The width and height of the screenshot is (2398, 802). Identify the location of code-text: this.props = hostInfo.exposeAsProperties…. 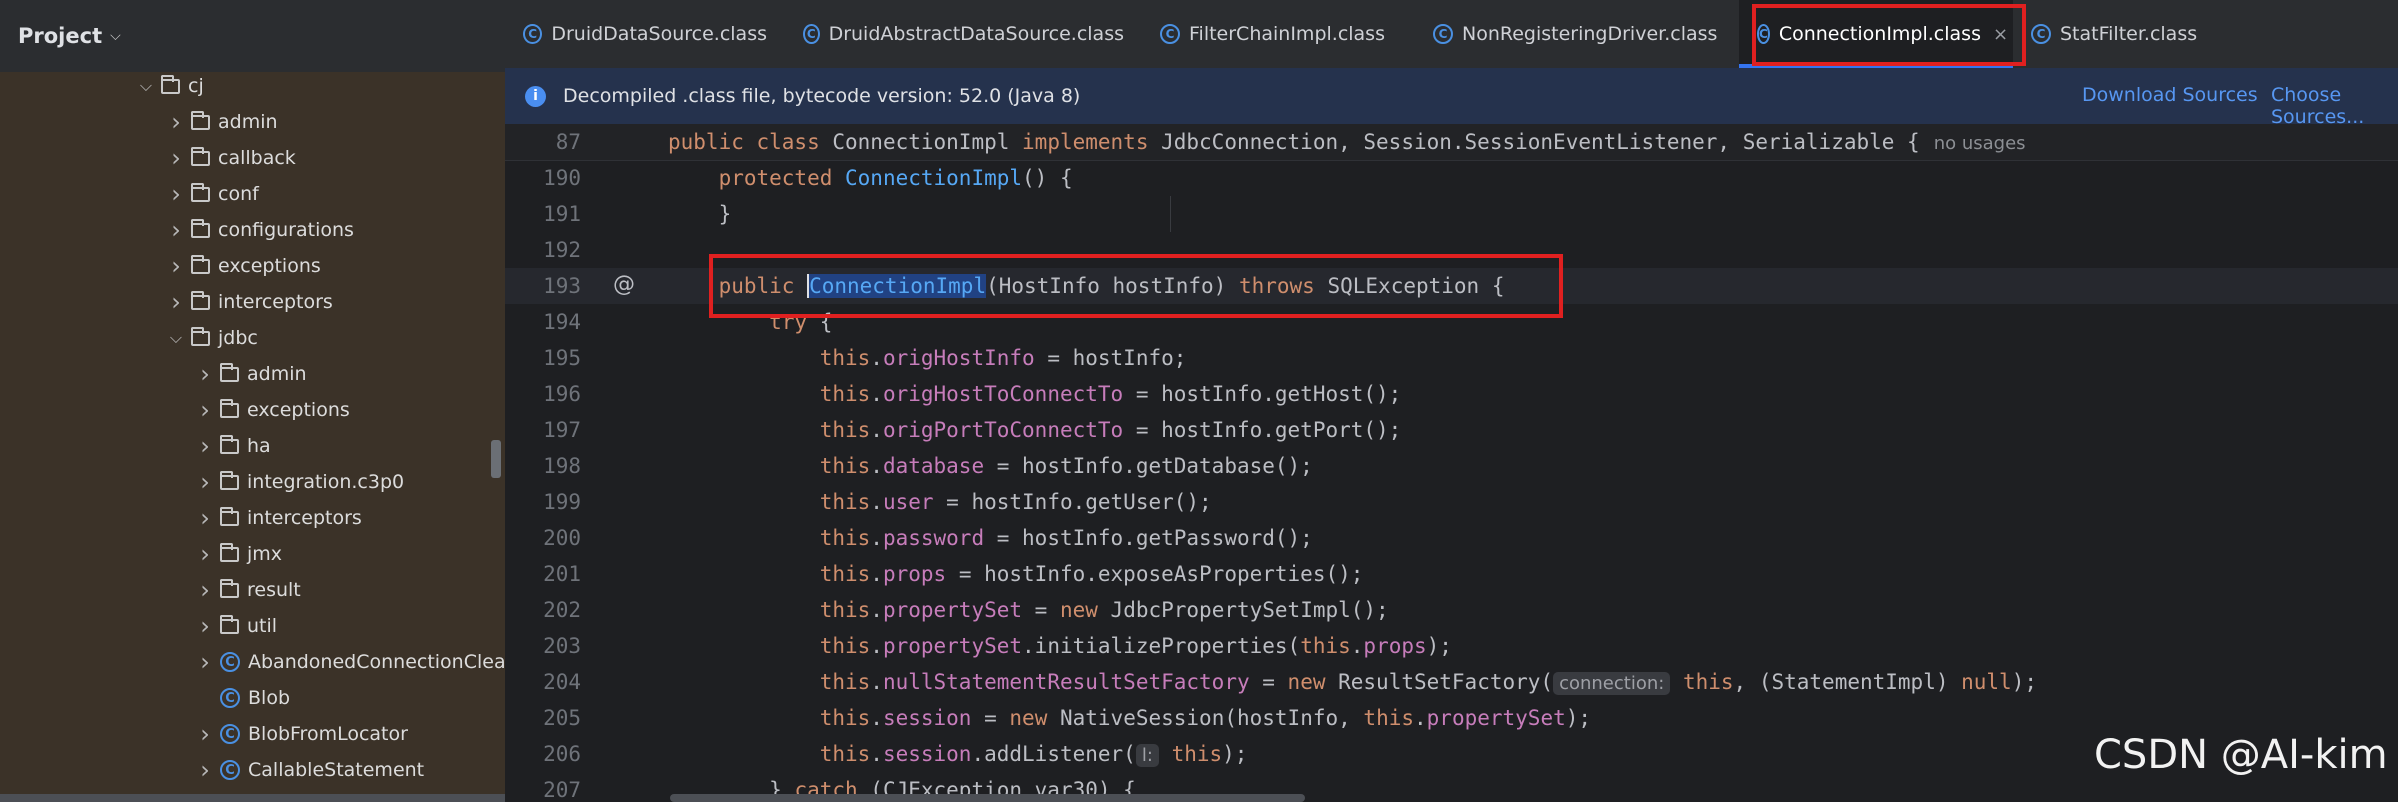
(1016, 574).